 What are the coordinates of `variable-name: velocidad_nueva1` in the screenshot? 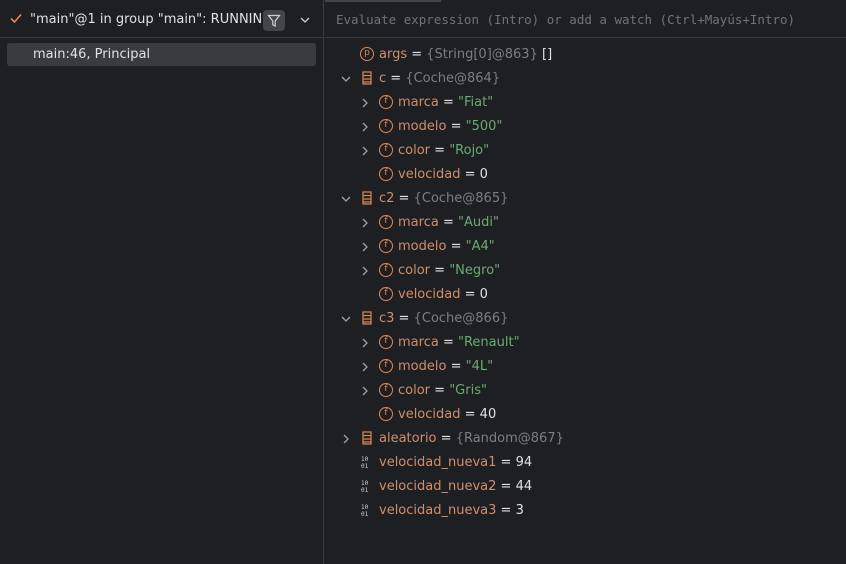 It's located at (438, 462).